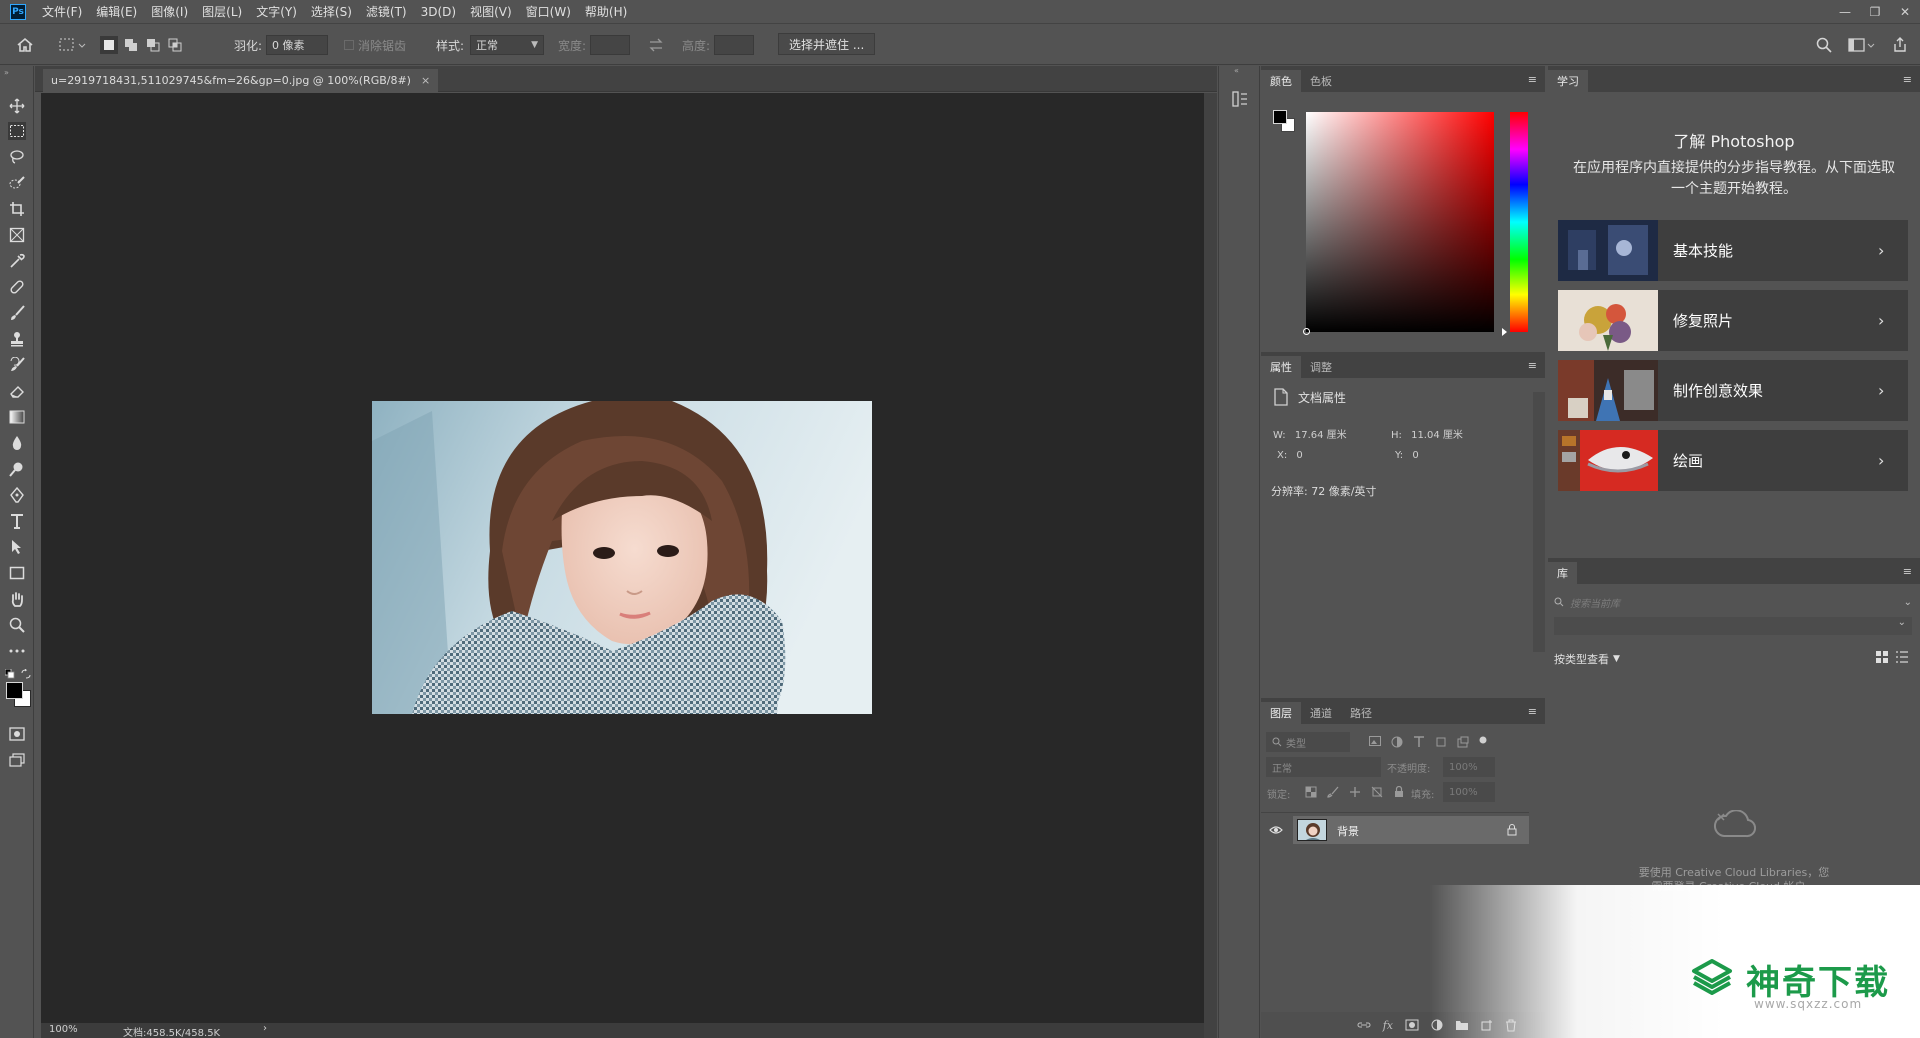 The width and height of the screenshot is (1920, 1038). I want to click on fill-input: 100%, so click(1469, 792).